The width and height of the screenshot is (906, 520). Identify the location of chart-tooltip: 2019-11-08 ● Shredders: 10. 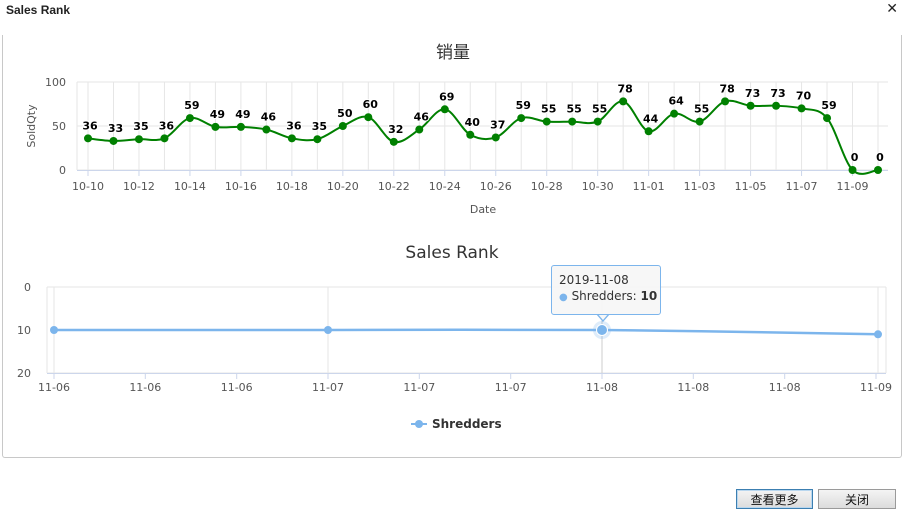
(606, 290).